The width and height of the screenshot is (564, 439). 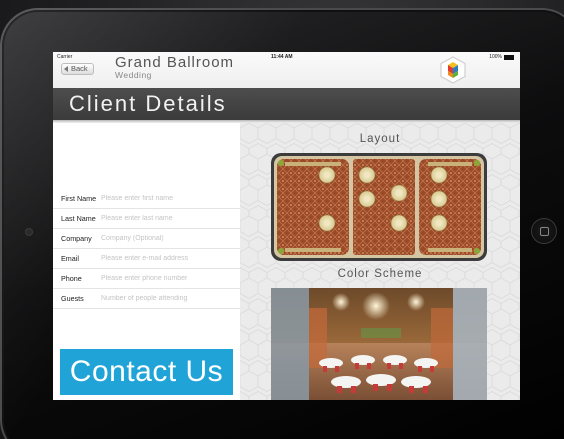 I want to click on form-row-email: Email, so click(x=146, y=259).